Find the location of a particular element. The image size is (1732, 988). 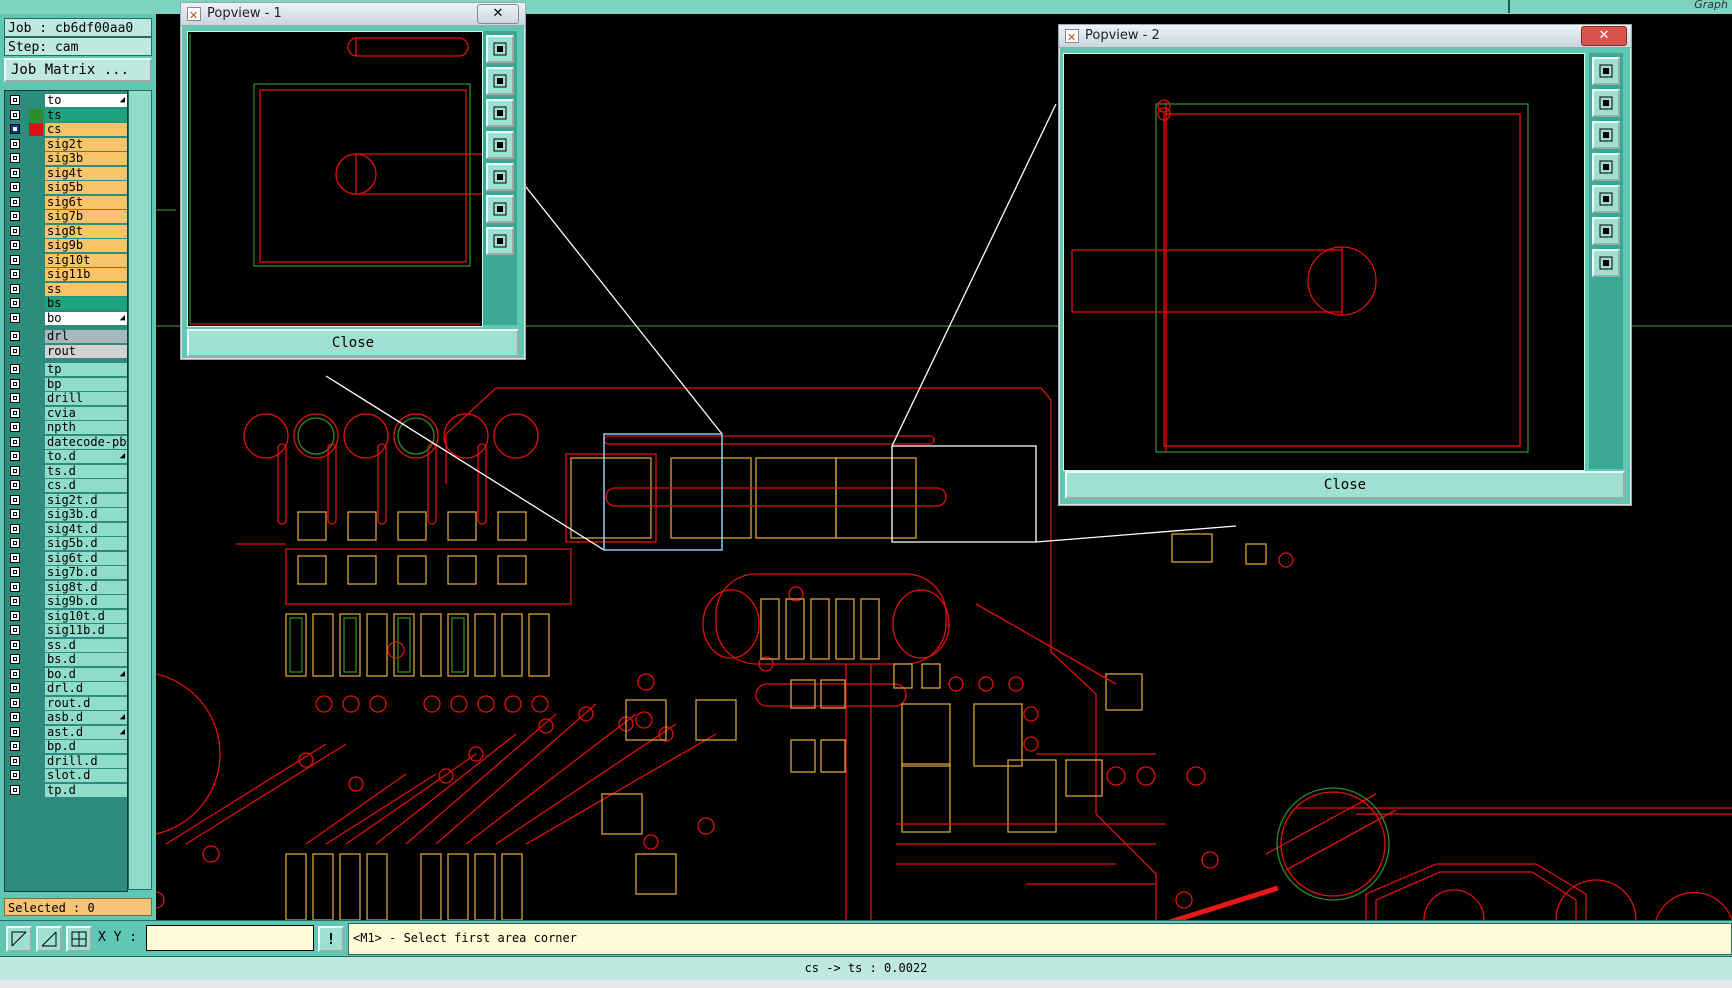

layer-row-sig8t: sig8t is located at coordinates (66, 231).